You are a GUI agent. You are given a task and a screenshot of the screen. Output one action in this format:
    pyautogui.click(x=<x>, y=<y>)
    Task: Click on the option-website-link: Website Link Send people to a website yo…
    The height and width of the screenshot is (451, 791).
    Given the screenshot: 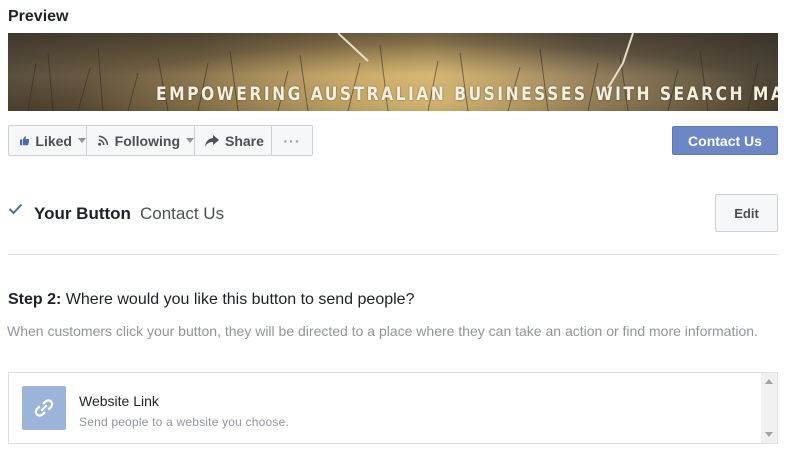 What is the action you would take?
    pyautogui.click(x=385, y=408)
    